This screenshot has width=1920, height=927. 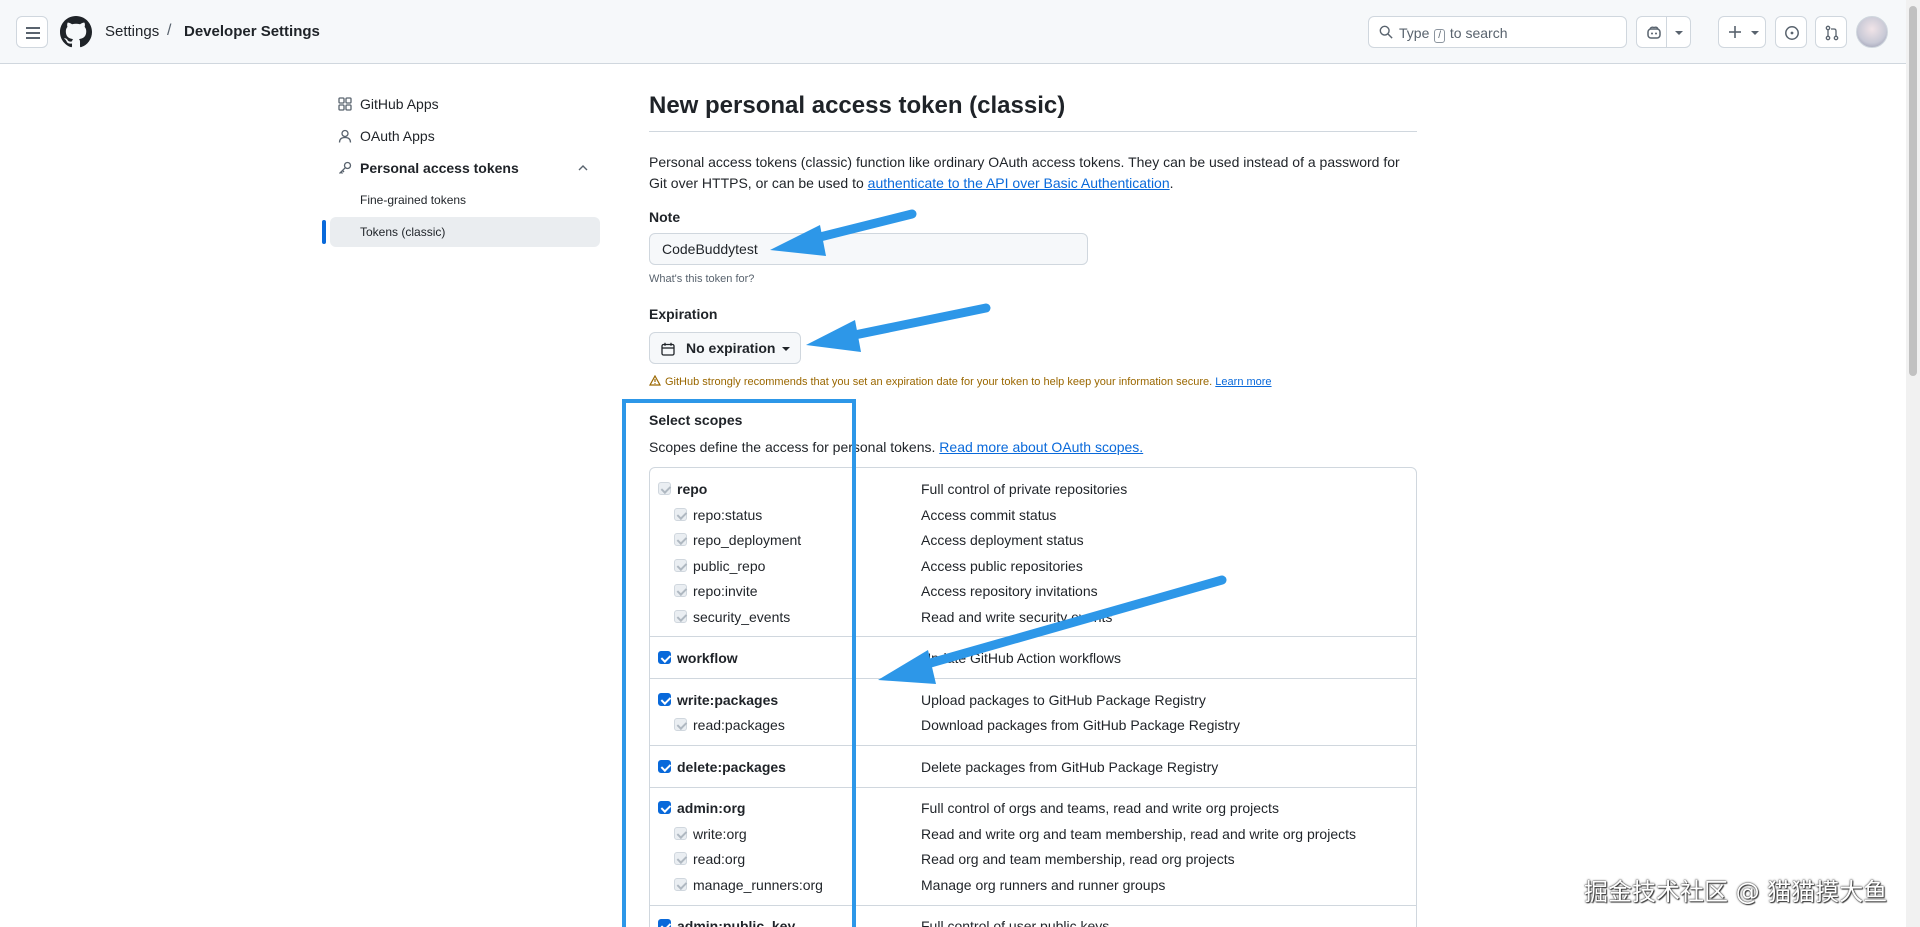 What do you see at coordinates (465, 136) in the screenshot?
I see `sidebar-item-oauth-apps: OAuth Apps` at bounding box center [465, 136].